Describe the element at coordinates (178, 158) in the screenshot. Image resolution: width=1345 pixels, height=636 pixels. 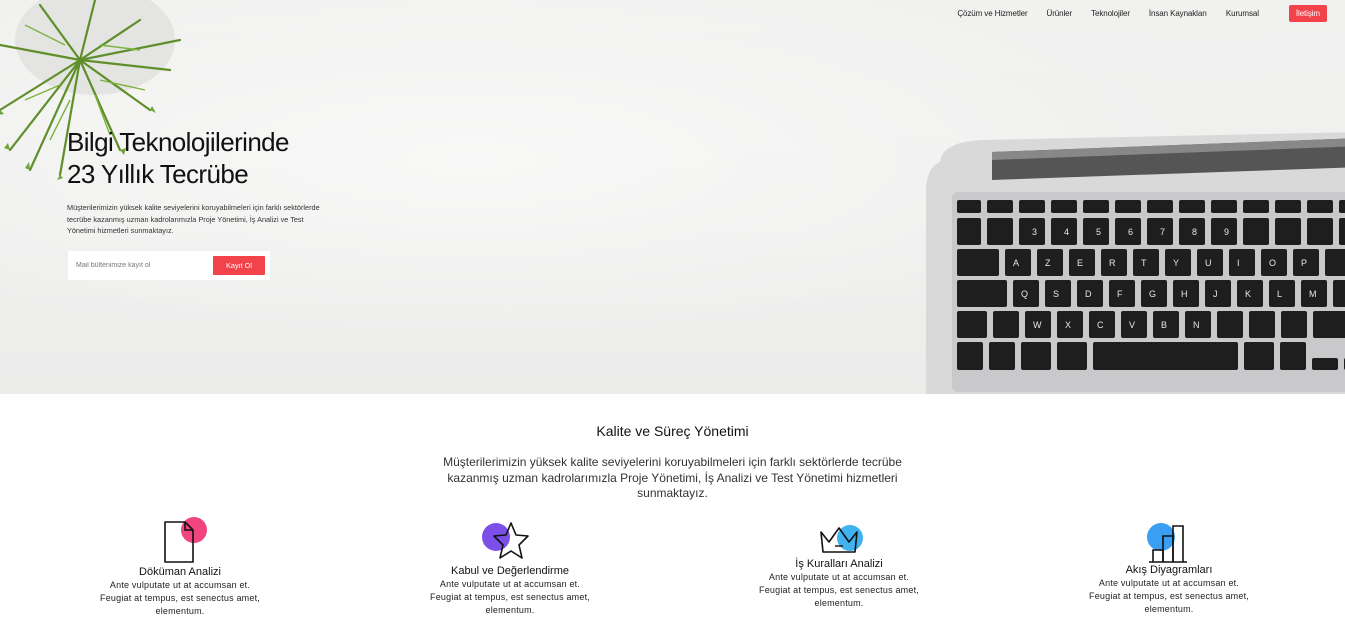
I see `hero-title: Bilgi Teknolojilerinde 23 Yıllık Tecrübe` at that location.